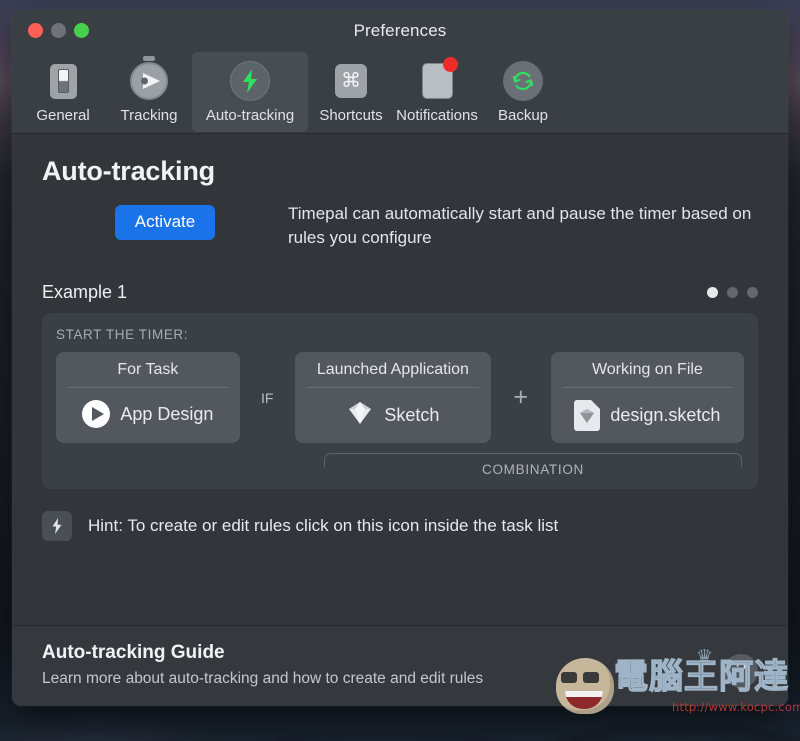  I want to click on combination-bracket: COMBINATION, so click(533, 464).